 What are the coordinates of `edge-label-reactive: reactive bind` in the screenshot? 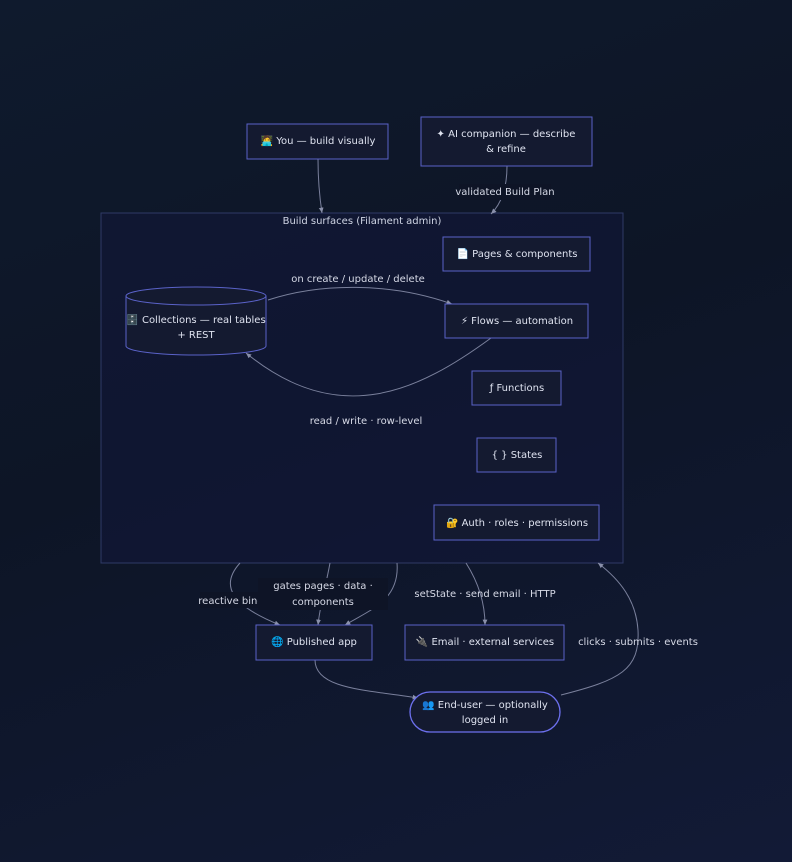 It's located at (230, 601).